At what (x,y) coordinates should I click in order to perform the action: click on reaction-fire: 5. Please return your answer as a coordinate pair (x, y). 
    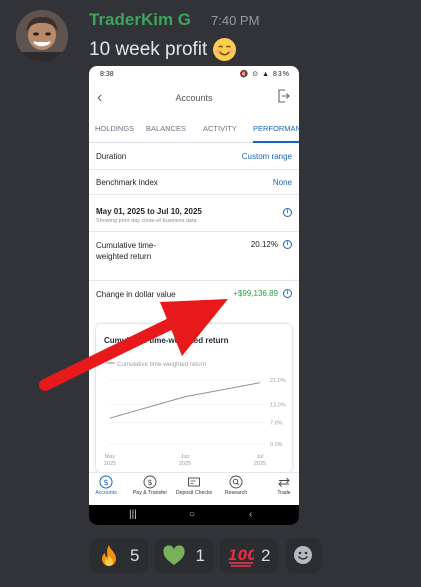
    Looking at the image, I should click on (119, 555).